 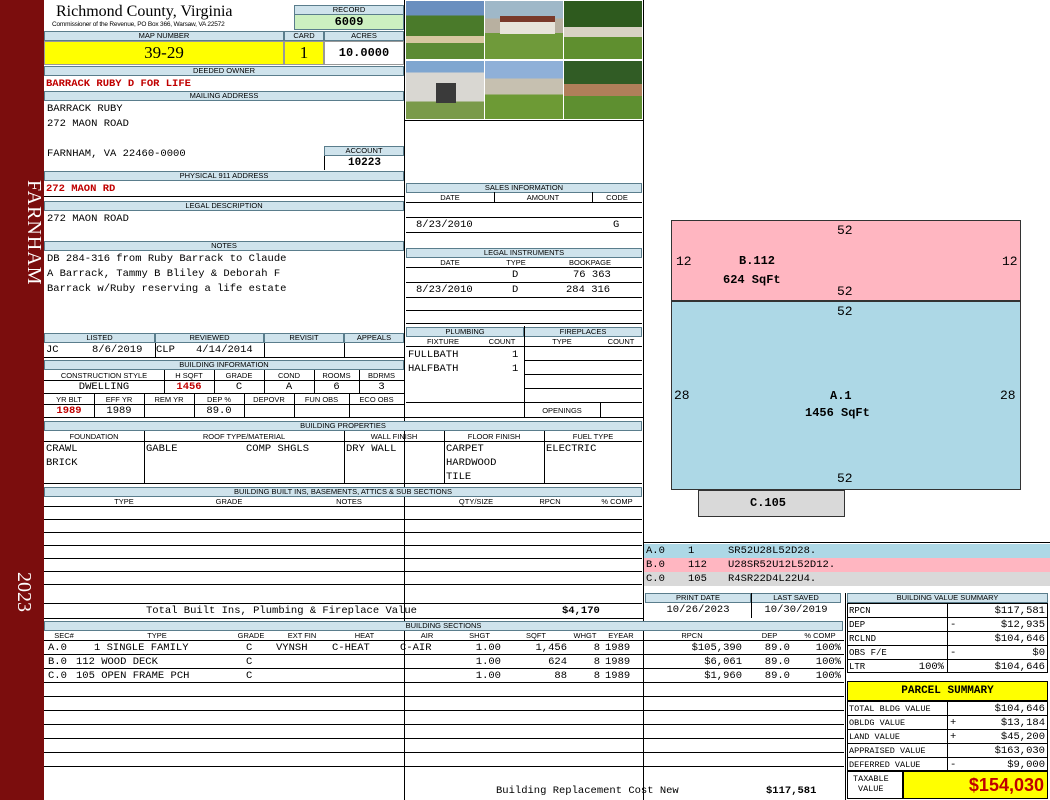 What do you see at coordinates (551, 648) in the screenshot?
I see `row-a-sqft: 1,456` at bounding box center [551, 648].